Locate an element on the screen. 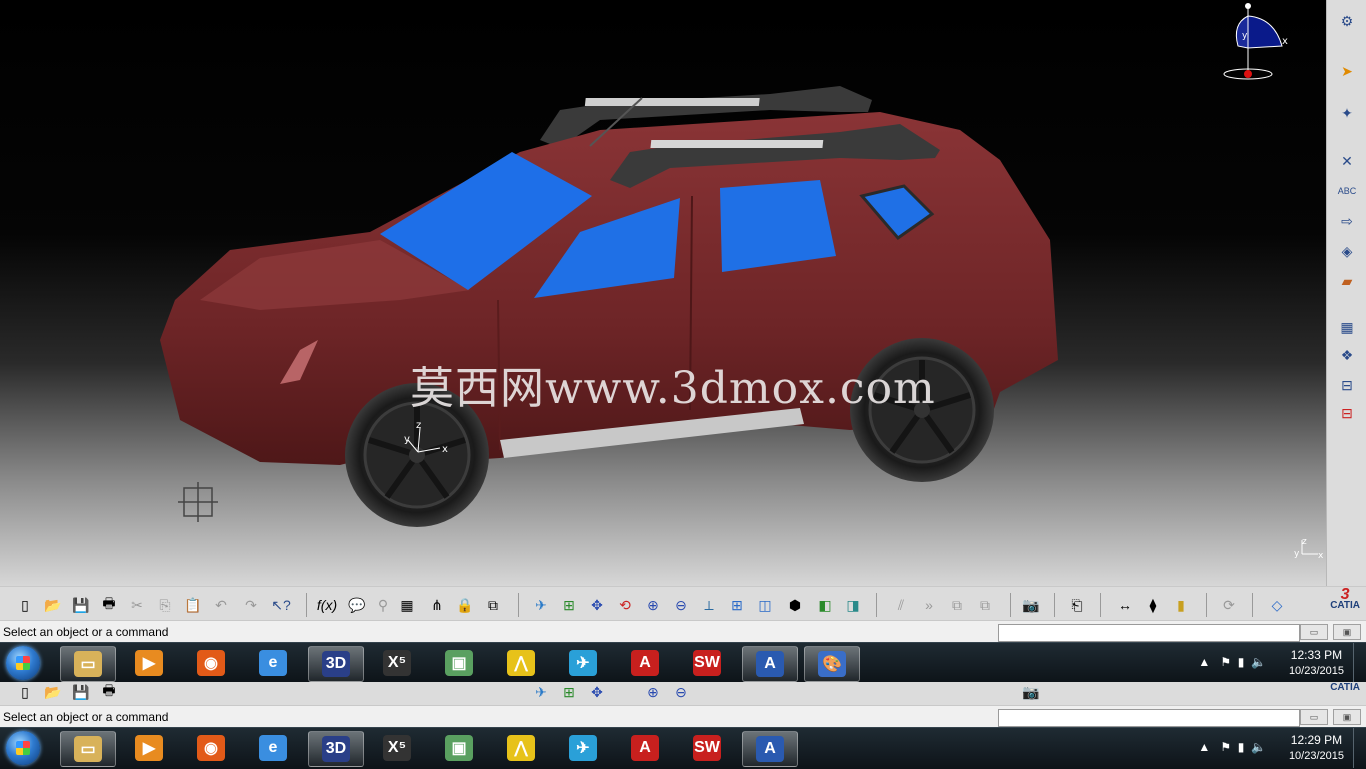 Image resolution: width=1366 pixels, height=769 pixels. rotate-icon: ⟲ is located at coordinates (625, 605).